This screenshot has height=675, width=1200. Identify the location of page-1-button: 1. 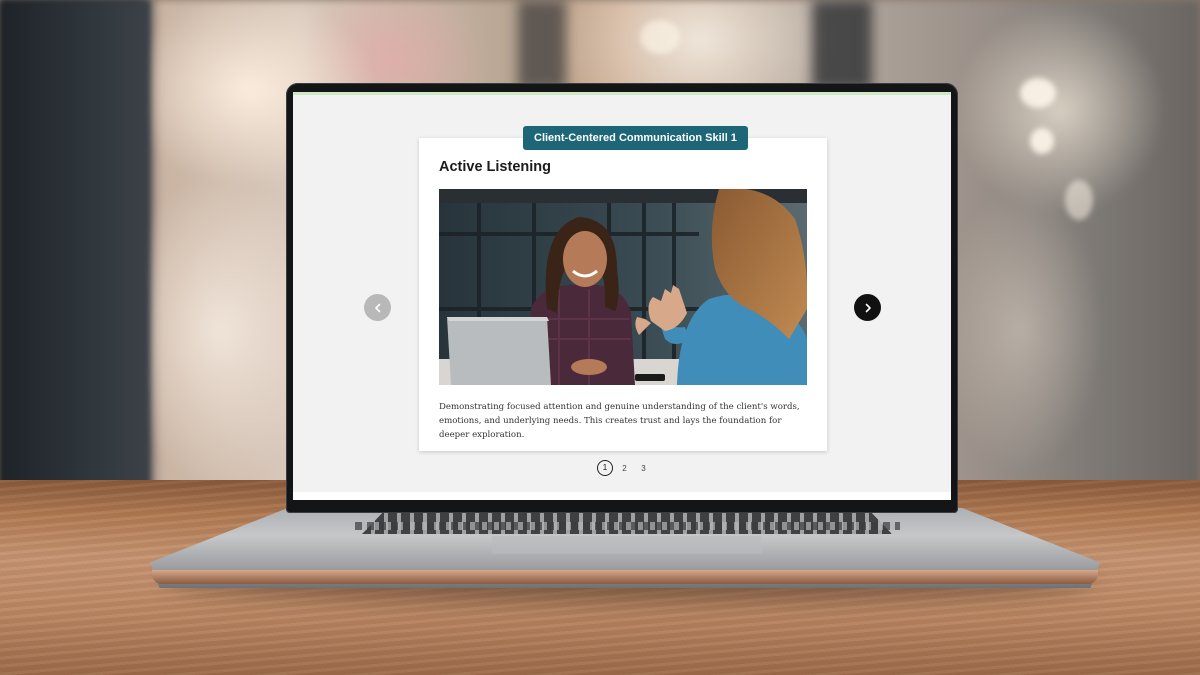
(605, 468).